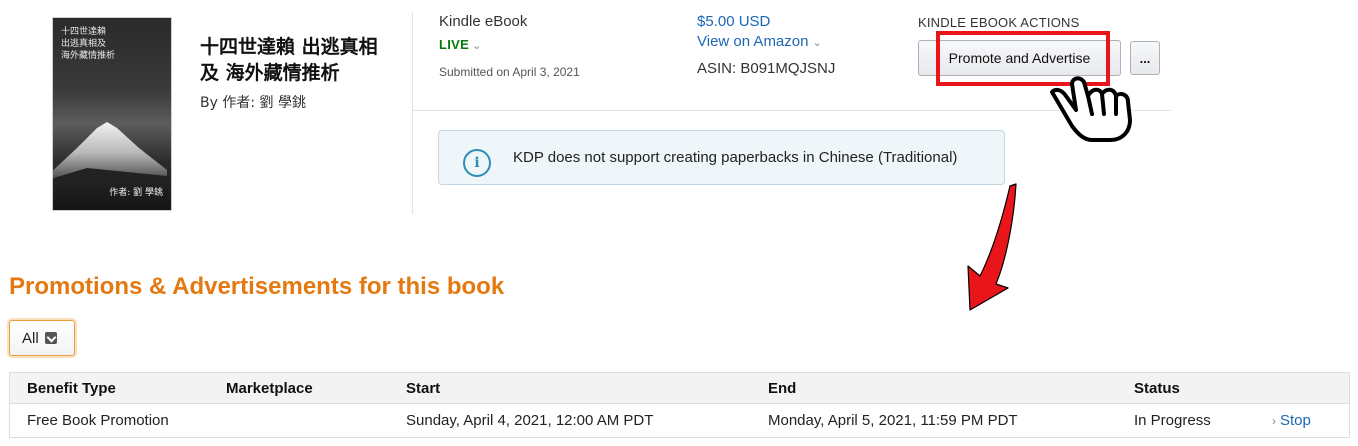  Describe the element at coordinates (992, 247) in the screenshot. I see `red-arrow` at that location.